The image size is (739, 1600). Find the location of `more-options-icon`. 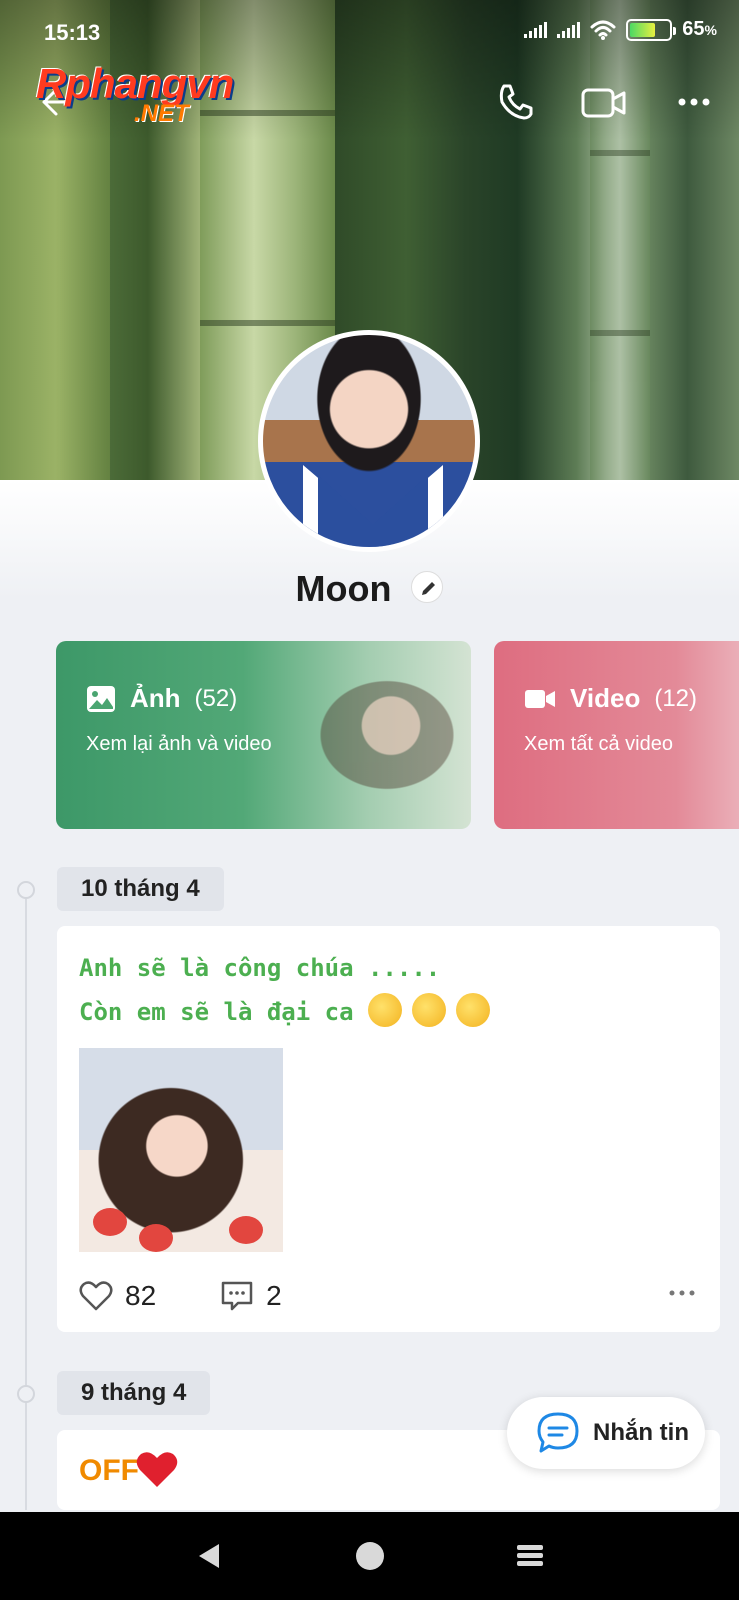

more-options-icon is located at coordinates (694, 102).